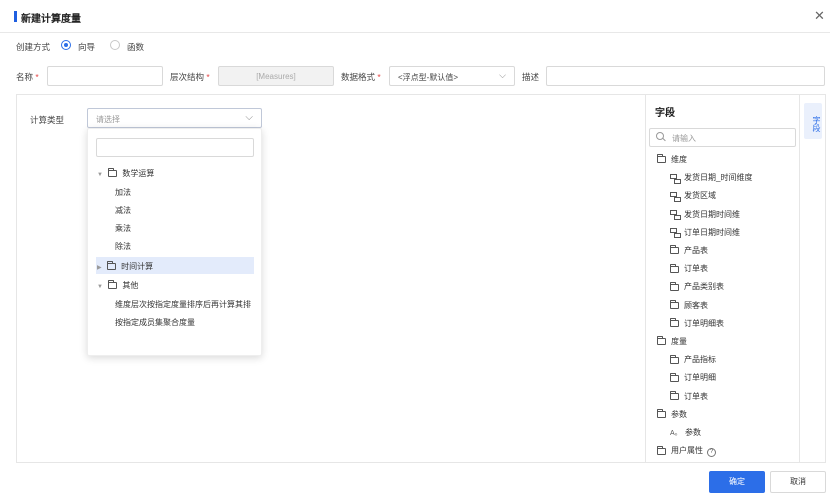  What do you see at coordinates (33, 47) in the screenshot?
I see `create-mode-label: 创建方式` at bounding box center [33, 47].